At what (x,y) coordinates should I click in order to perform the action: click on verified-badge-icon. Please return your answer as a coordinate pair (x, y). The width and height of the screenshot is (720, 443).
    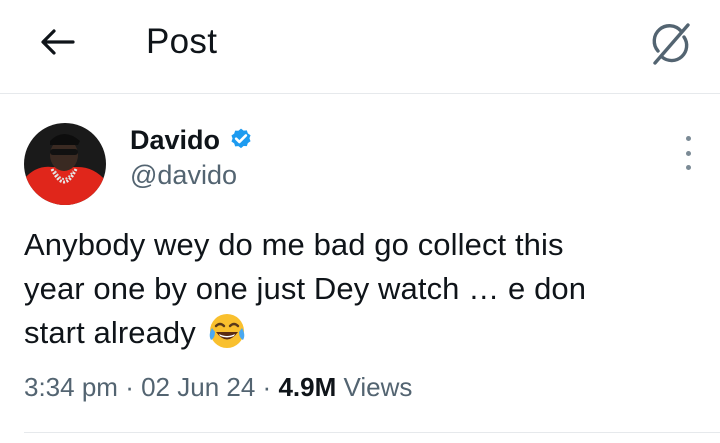
    Looking at the image, I should click on (241, 138).